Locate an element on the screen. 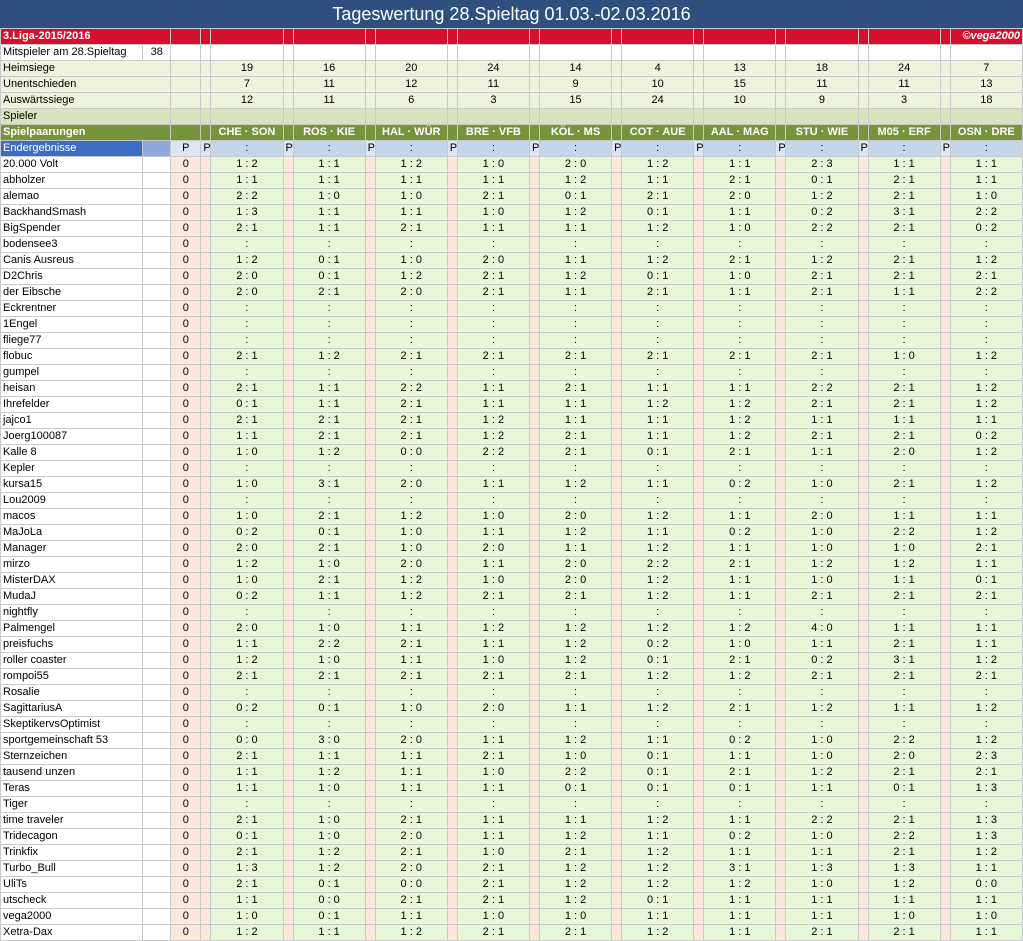  player-tip: 0 : 2 is located at coordinates (658, 644).